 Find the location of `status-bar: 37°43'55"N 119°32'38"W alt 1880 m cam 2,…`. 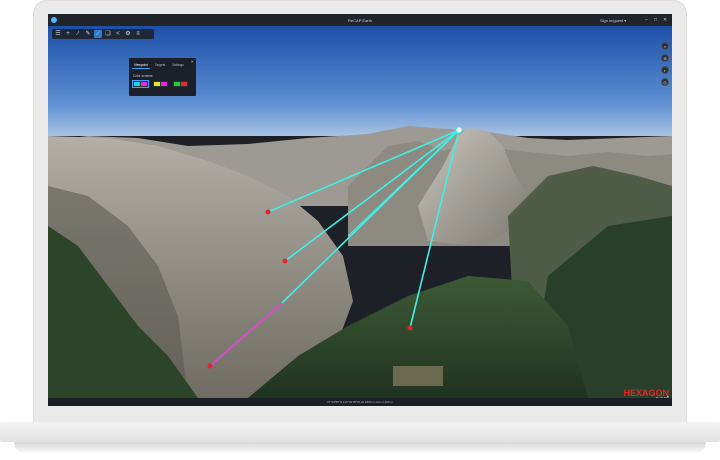

status-bar: 37°43'55"N 119°32'38"W alt 1880 m cam 2,… is located at coordinates (360, 402).